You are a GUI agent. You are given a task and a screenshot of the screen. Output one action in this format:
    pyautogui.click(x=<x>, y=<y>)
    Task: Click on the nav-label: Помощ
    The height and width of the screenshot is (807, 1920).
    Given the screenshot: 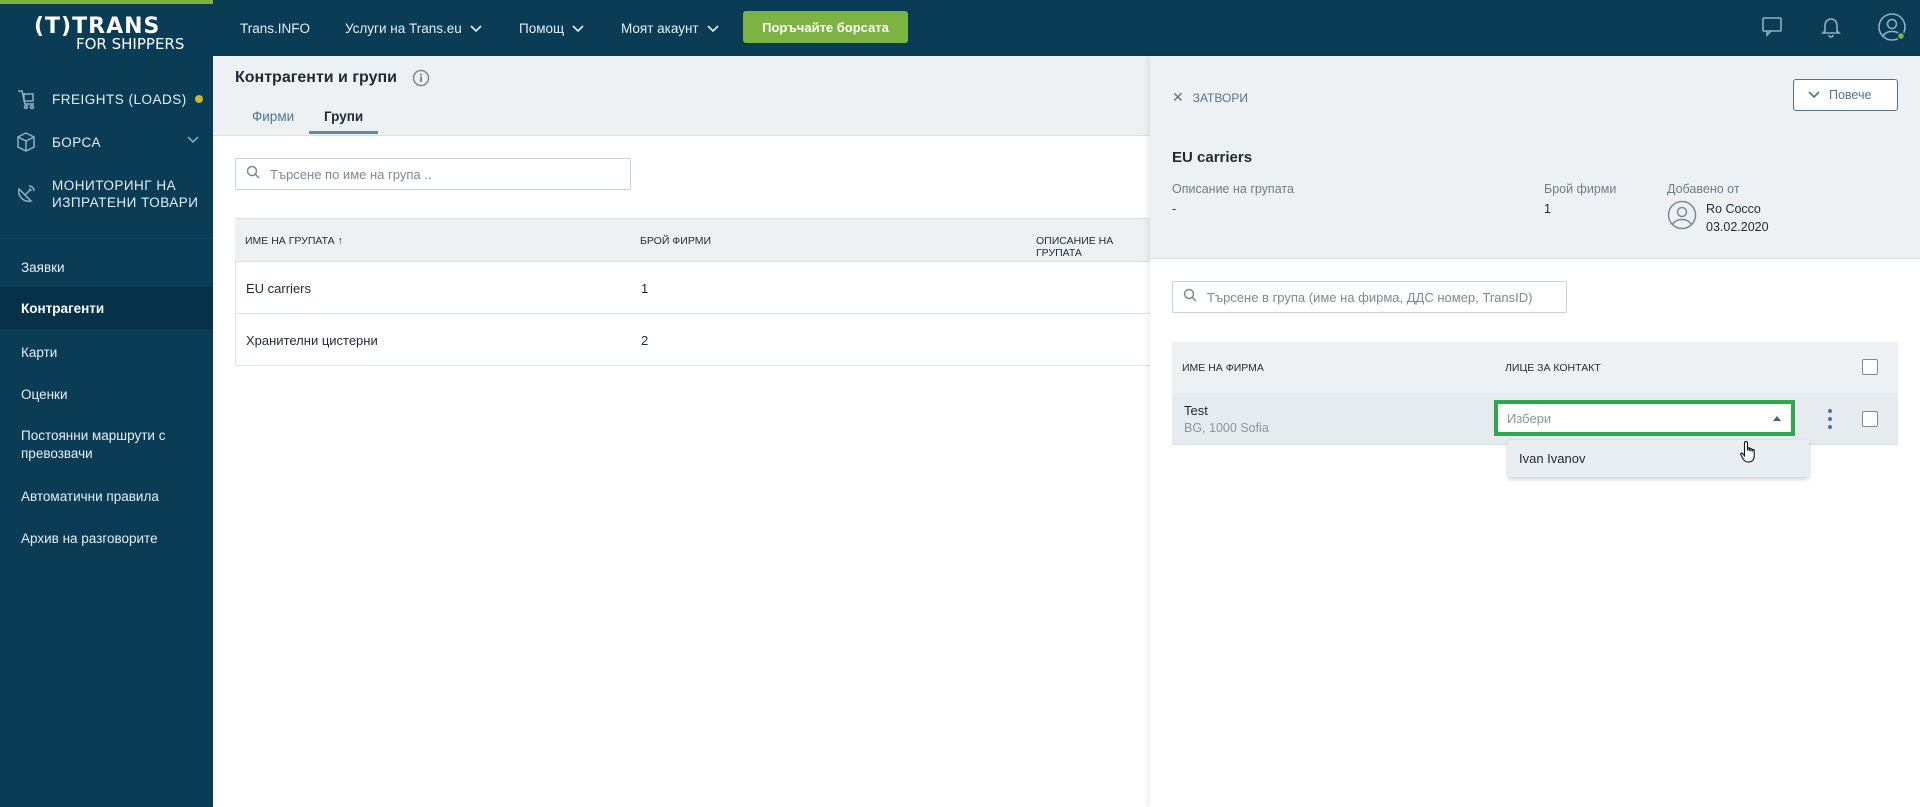 What is the action you would take?
    pyautogui.click(x=542, y=28)
    